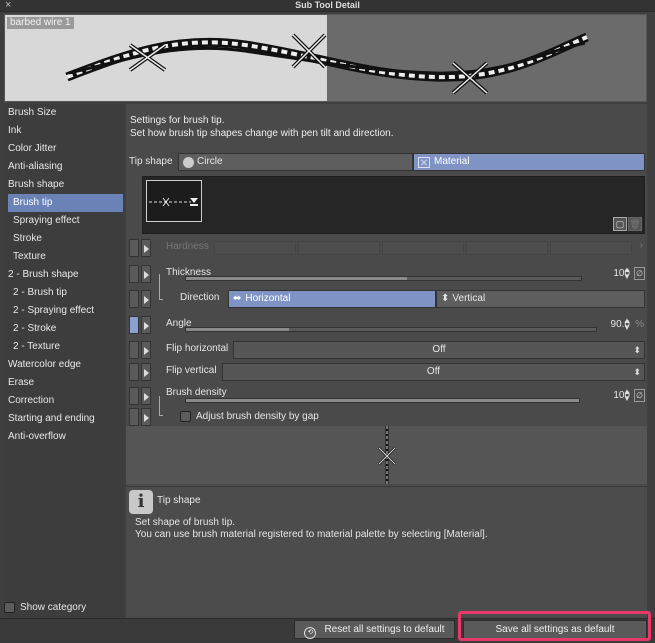  I want to click on thickness-pressure-icon: ∅, so click(639, 273).